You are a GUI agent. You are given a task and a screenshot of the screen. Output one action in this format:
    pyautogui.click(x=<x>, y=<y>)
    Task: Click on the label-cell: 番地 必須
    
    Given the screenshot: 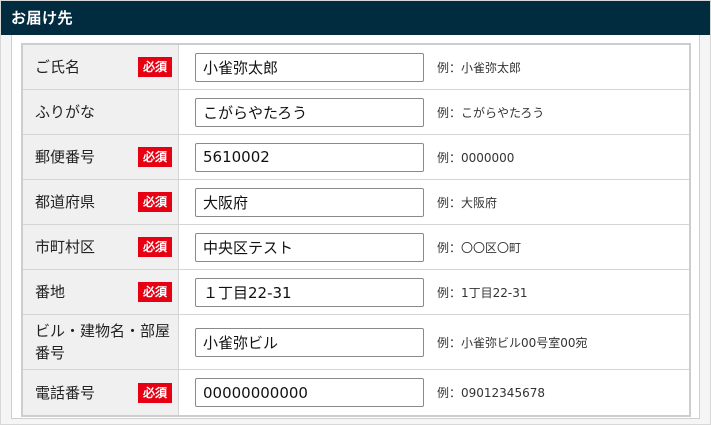 What is the action you would take?
    pyautogui.click(x=101, y=292)
    